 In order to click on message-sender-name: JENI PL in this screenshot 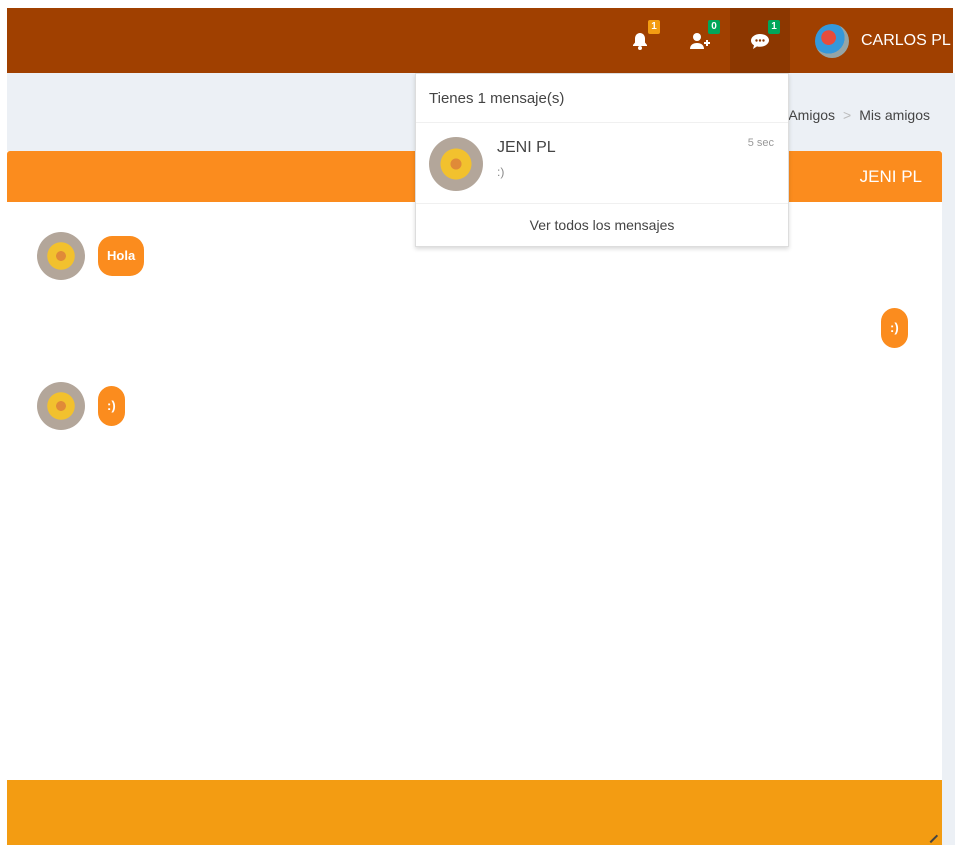, I will do `click(526, 147)`.